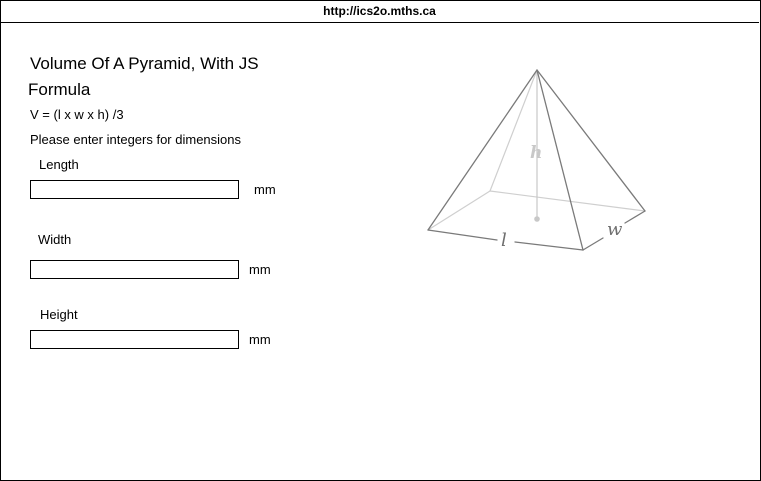 This screenshot has width=761, height=481. What do you see at coordinates (379, 11) in the screenshot?
I see `address-bar: http://ics2o.mths.ca` at bounding box center [379, 11].